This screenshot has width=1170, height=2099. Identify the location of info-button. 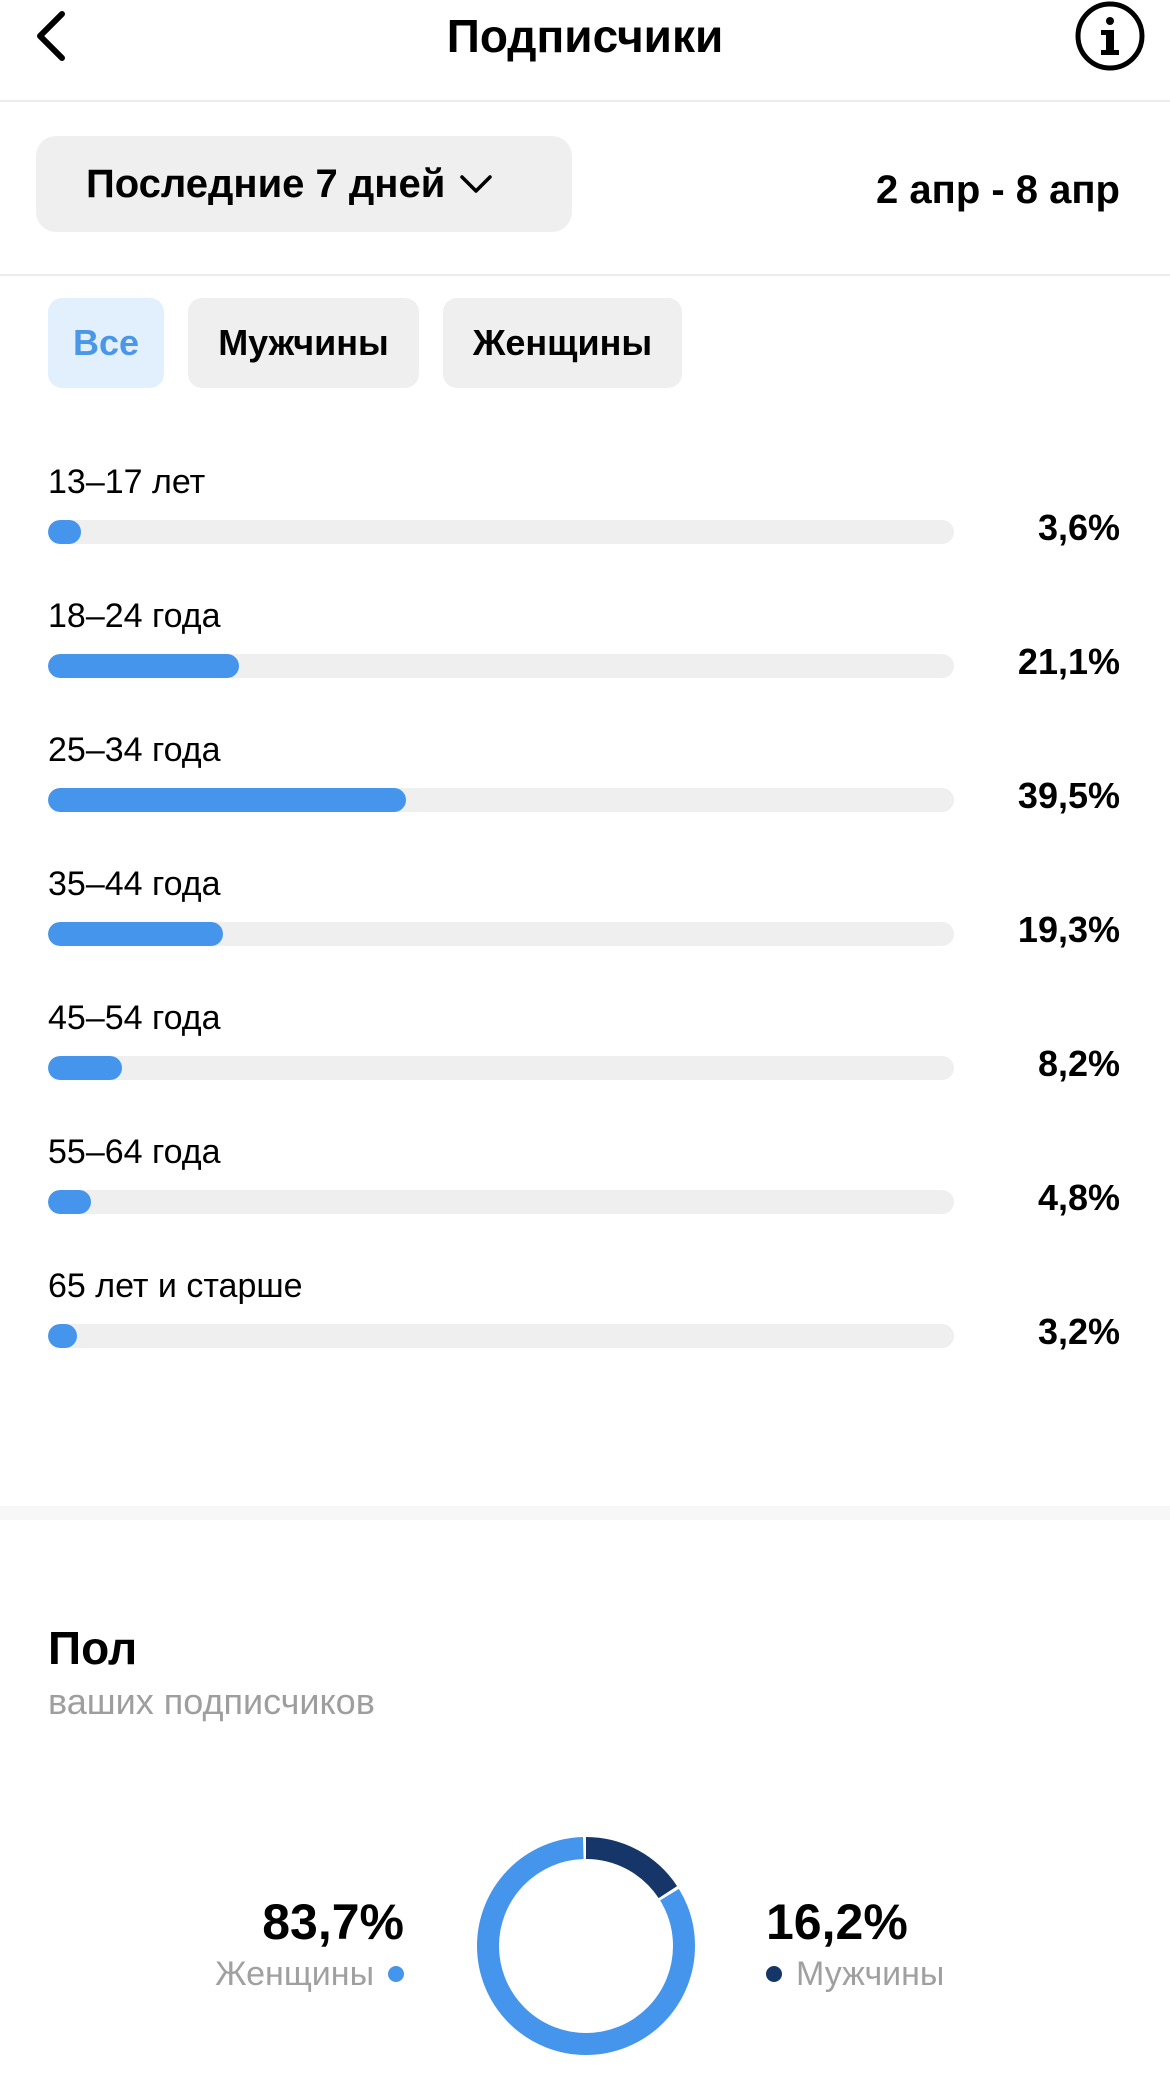
(1110, 36).